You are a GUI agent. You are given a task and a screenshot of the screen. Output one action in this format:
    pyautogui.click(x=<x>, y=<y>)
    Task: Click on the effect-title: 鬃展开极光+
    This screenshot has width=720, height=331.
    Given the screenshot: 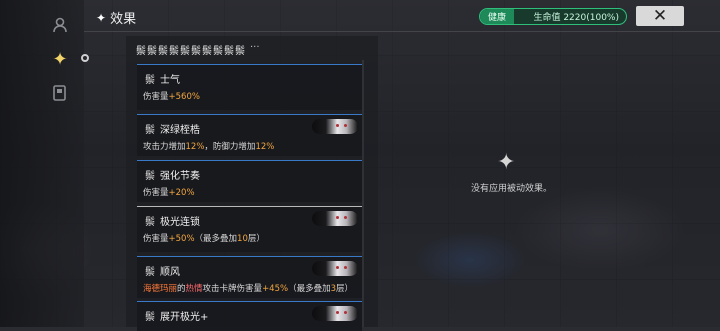 What is the action you would take?
    pyautogui.click(x=176, y=315)
    